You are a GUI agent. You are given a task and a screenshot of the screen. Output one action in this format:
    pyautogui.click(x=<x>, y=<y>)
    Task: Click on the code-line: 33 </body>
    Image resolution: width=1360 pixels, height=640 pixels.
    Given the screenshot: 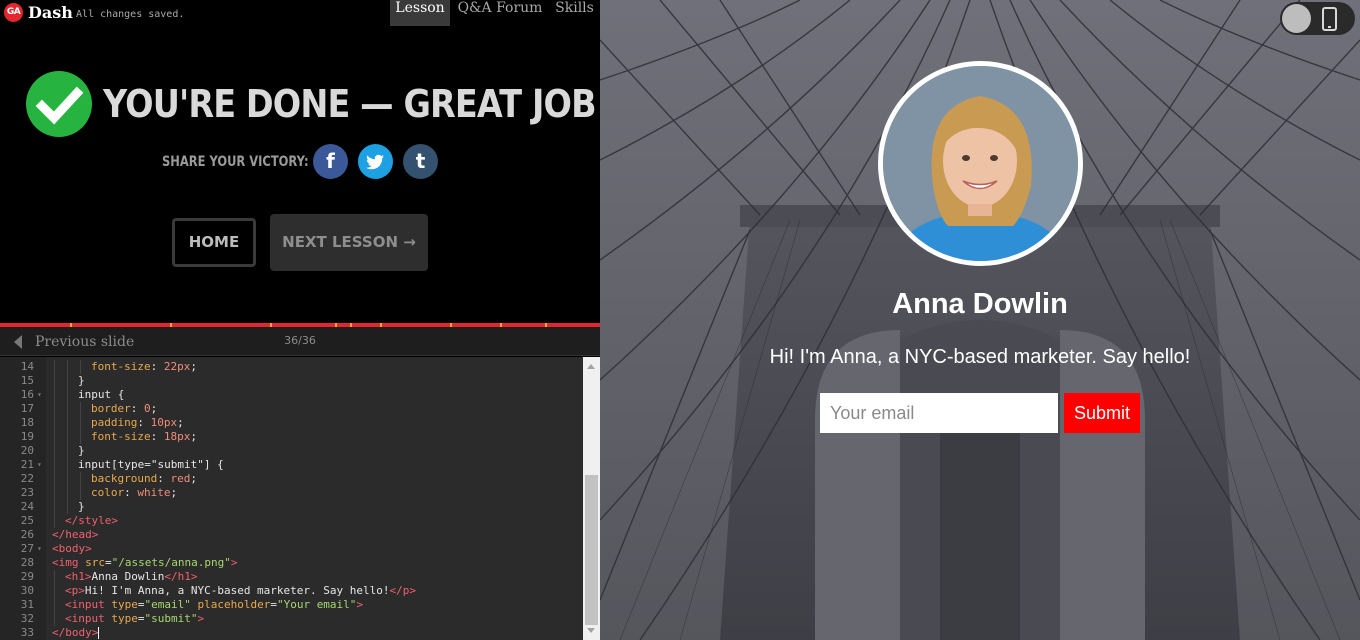 What is the action you would take?
    pyautogui.click(x=291, y=633)
    